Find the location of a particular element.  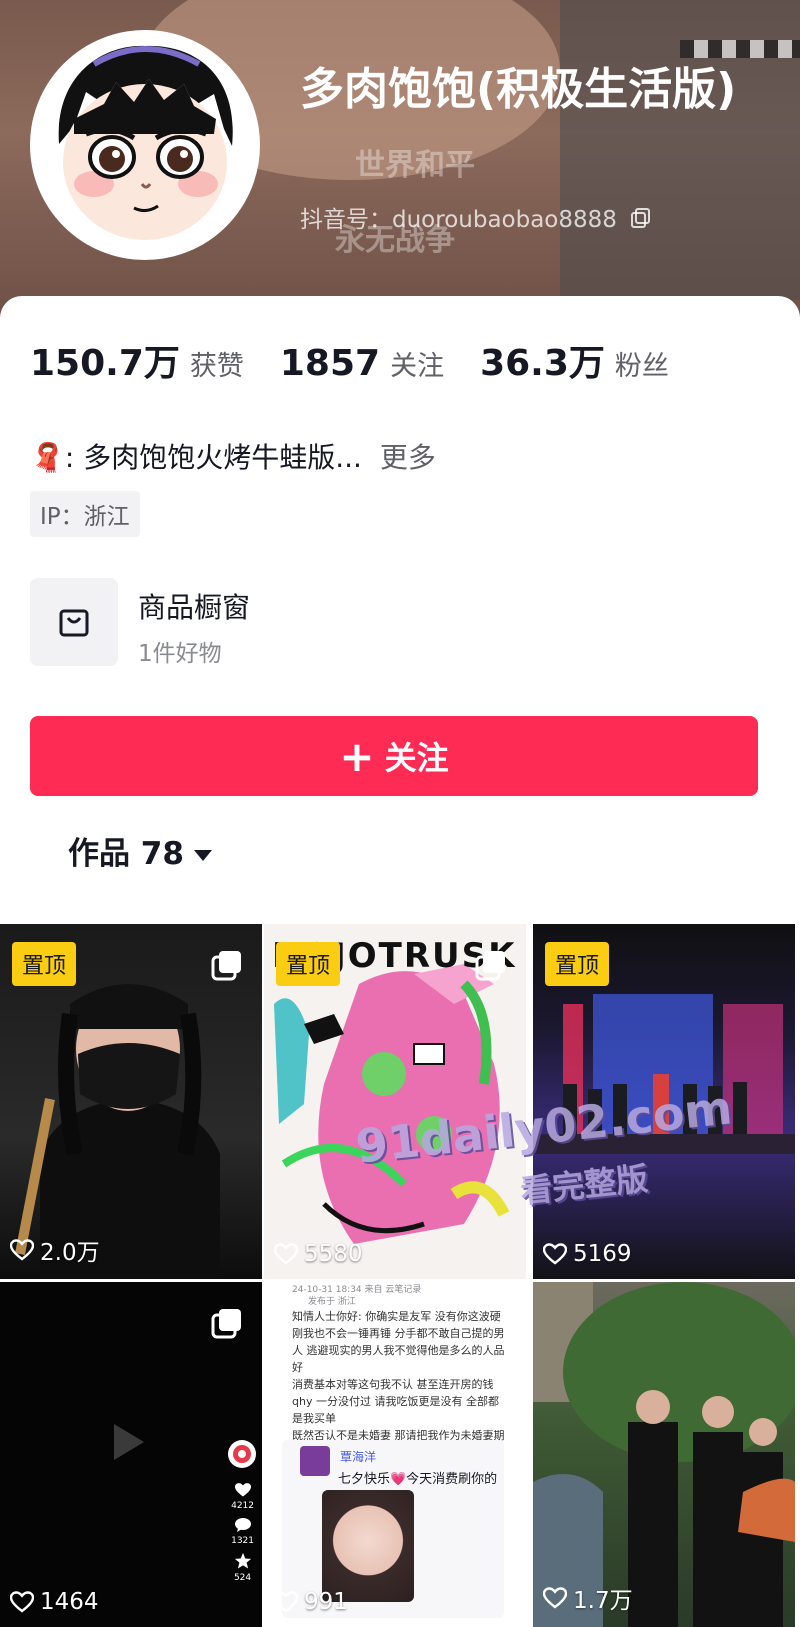

douyin-id: 抖音号：duoroubaobao8888 is located at coordinates (476, 217).